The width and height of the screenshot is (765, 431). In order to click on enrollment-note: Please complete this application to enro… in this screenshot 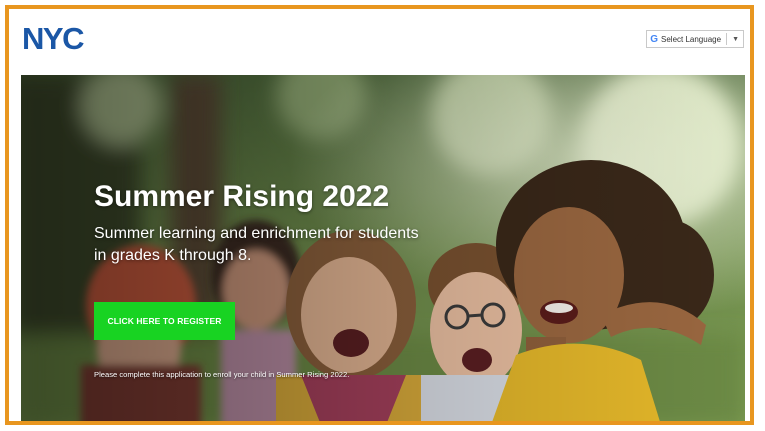, I will do `click(222, 374)`.